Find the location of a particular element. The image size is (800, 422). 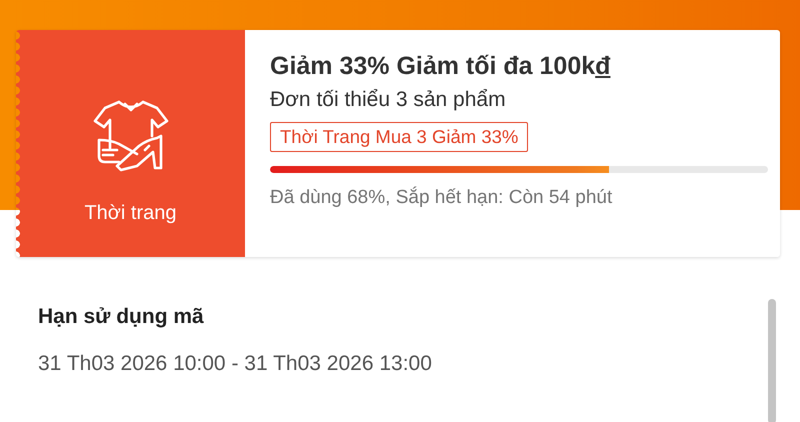

validity-period: 31 Th03 2026 10:00 - 31 Th03 2026 13:00 is located at coordinates (235, 364).